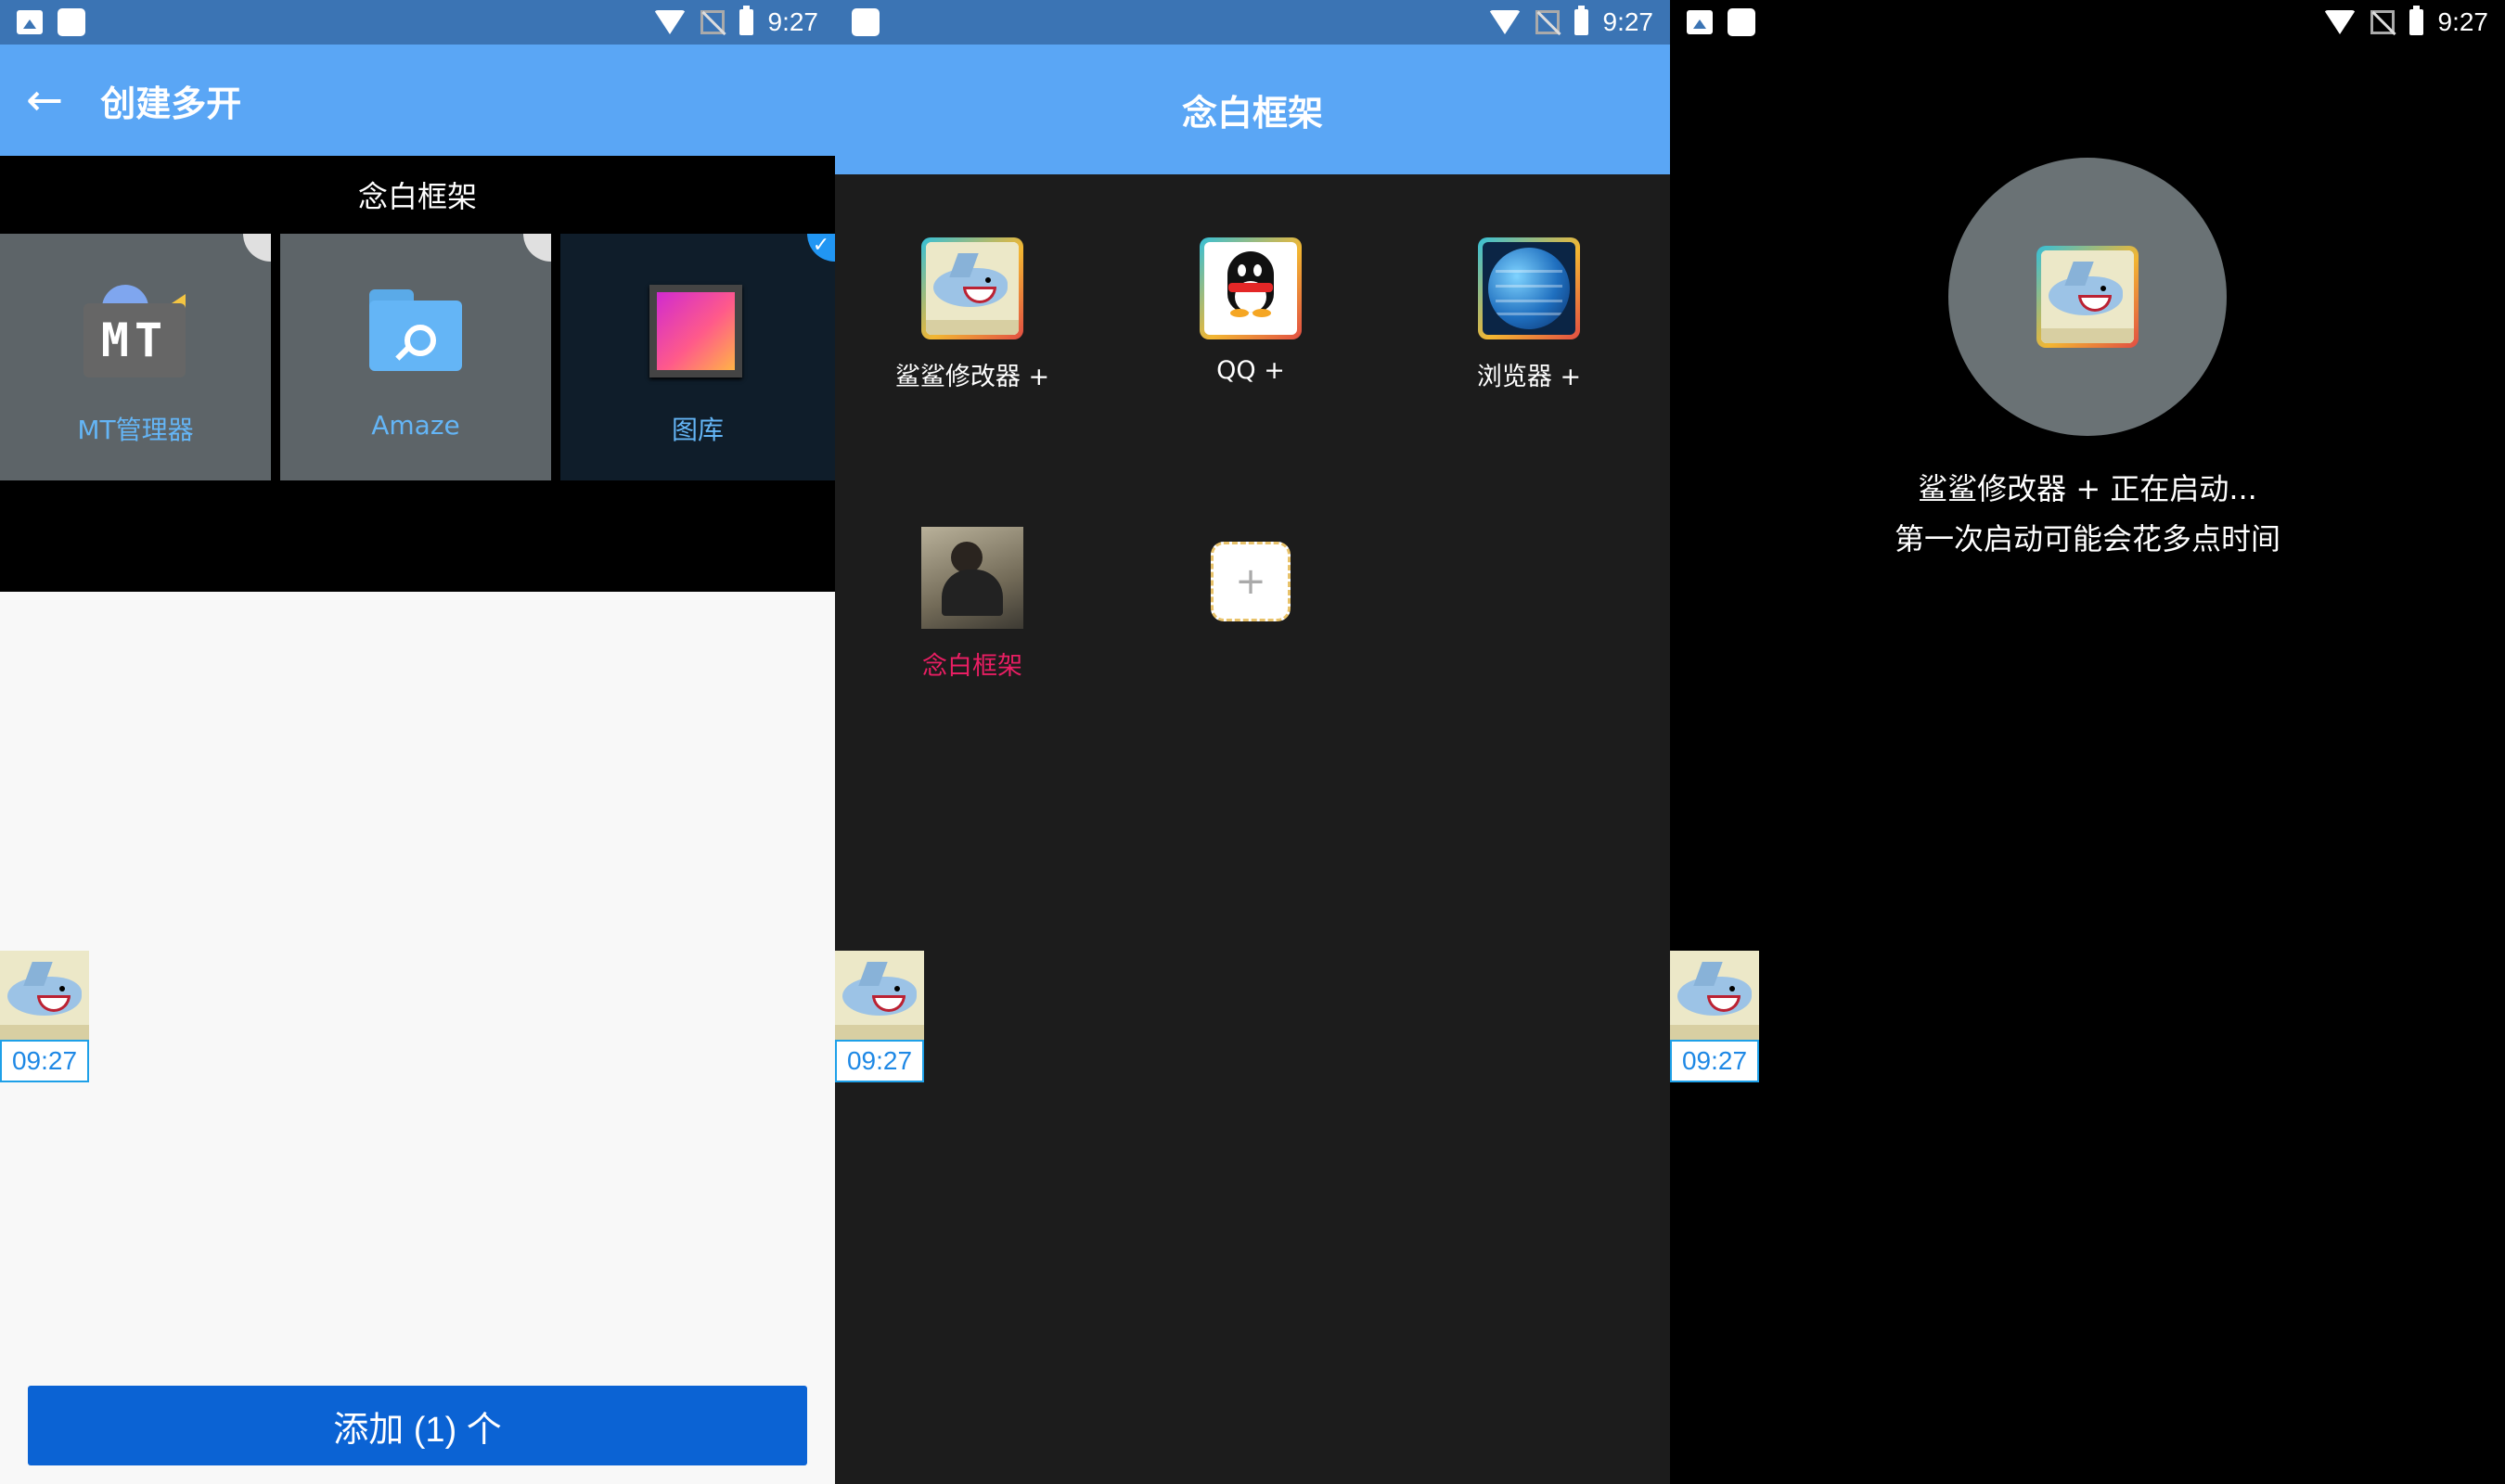 This screenshot has width=2505, height=1484. I want to click on framework-label: 念白框架, so click(417, 196).